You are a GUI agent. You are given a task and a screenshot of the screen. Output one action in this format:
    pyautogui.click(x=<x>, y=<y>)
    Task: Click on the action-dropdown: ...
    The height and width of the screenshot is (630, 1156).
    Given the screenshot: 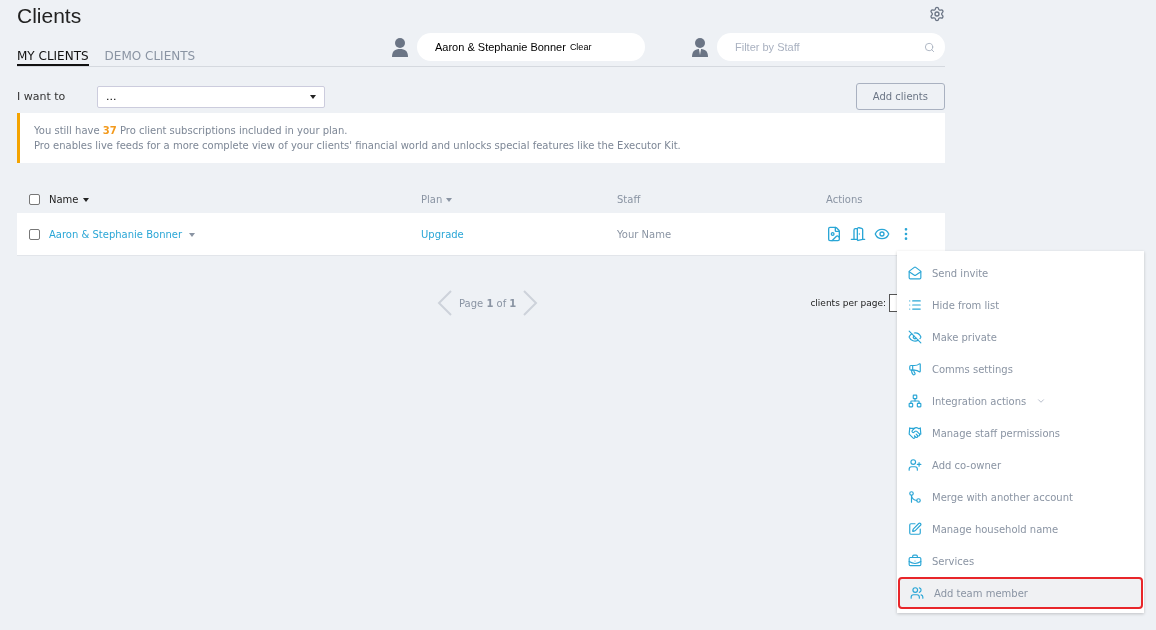 What is the action you would take?
    pyautogui.click(x=211, y=96)
    